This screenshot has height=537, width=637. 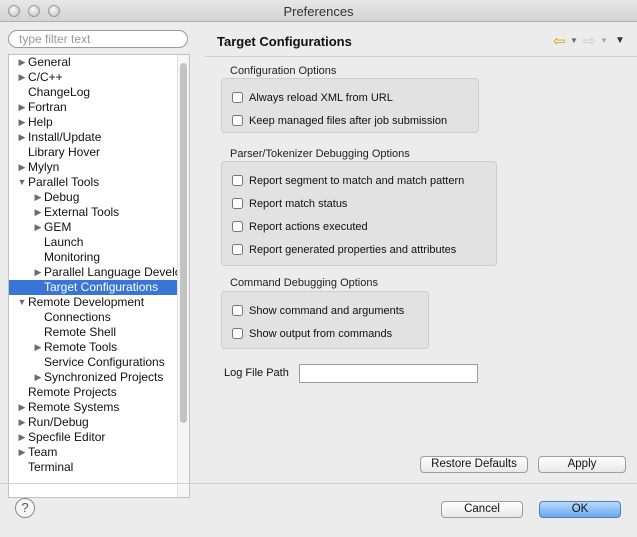 What do you see at coordinates (58, 422) in the screenshot?
I see `tree-item-label: Run/Debug` at bounding box center [58, 422].